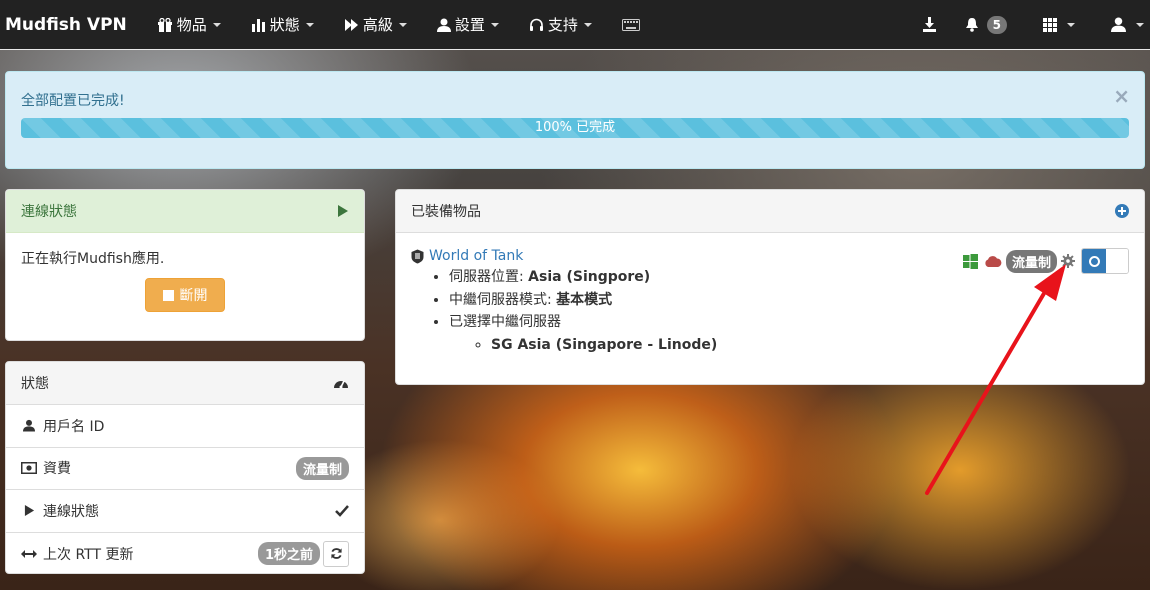  Describe the element at coordinates (1068, 261) in the screenshot. I see `gear-icon` at that location.